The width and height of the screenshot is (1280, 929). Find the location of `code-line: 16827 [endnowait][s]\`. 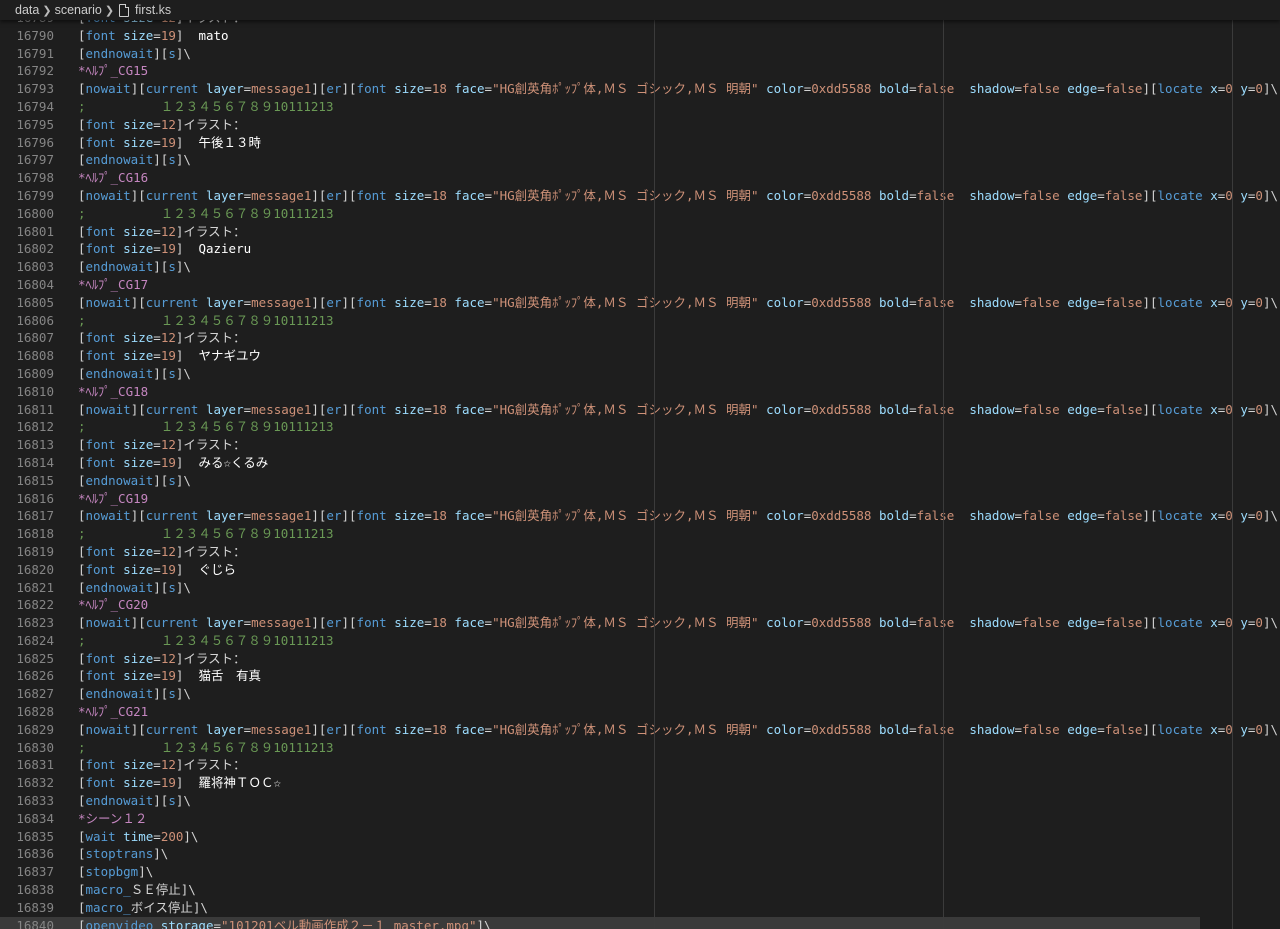

code-line: 16827 [endnowait][s]\ is located at coordinates (640, 694).